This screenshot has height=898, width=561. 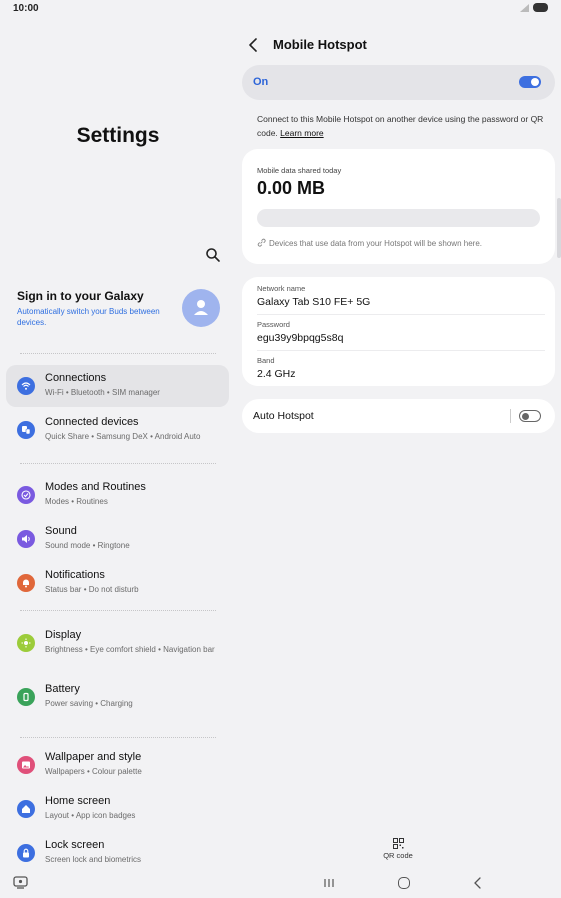 I want to click on status-time: 10:00, so click(x=26, y=8).